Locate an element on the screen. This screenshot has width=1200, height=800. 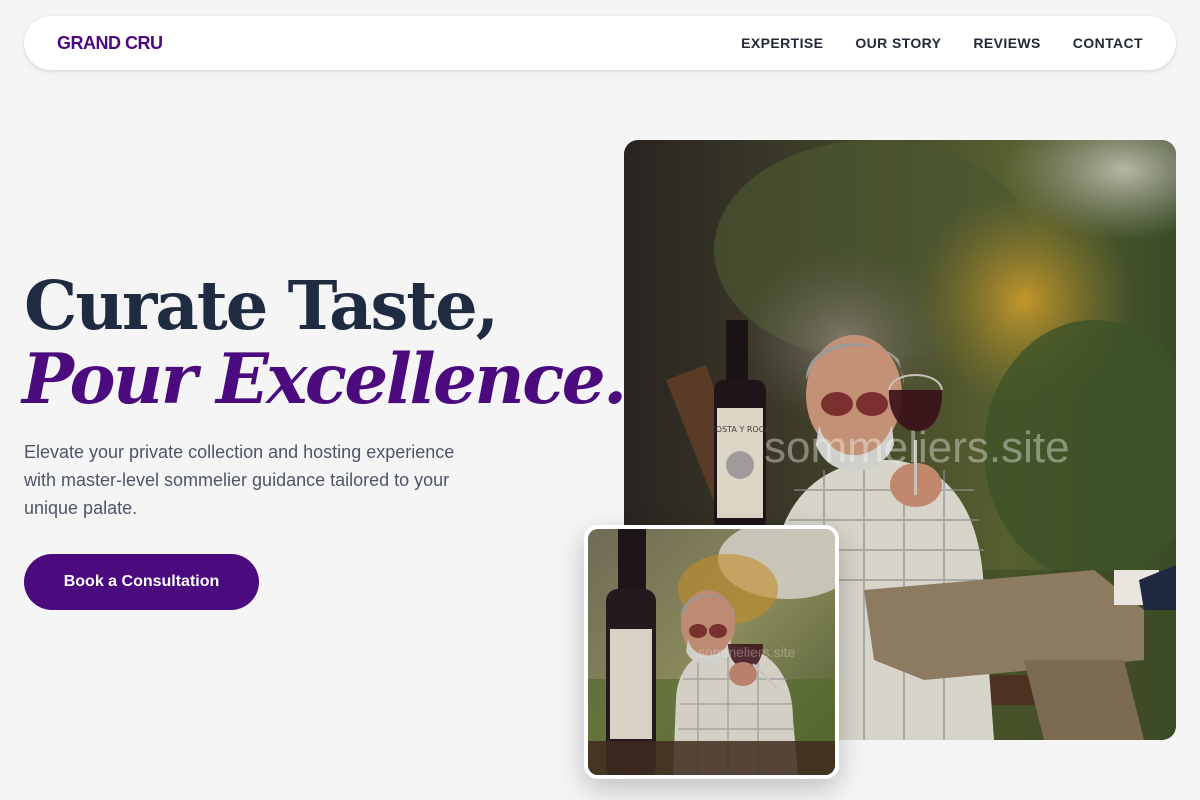
book-consultation-button: Book a Consultation is located at coordinates (141, 582).